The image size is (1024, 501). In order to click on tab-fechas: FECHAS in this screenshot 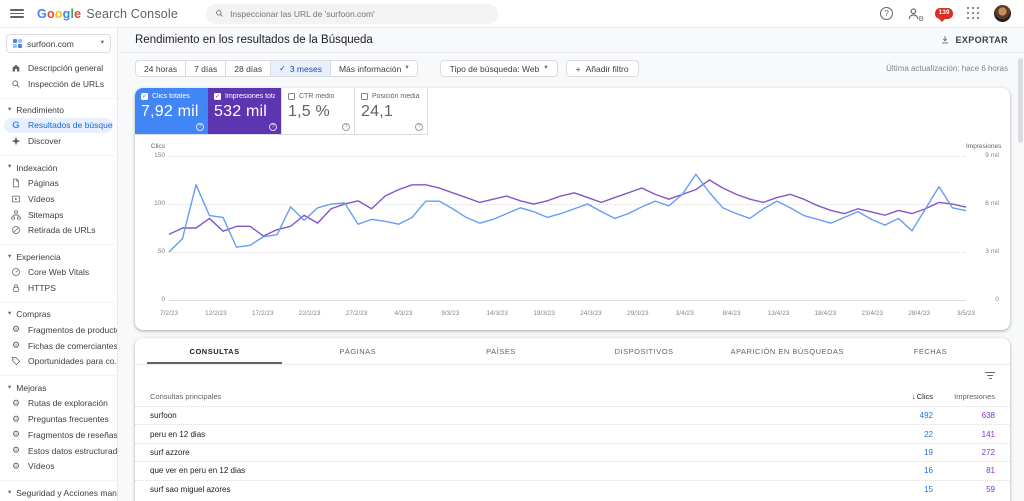, I will do `click(930, 351)`.